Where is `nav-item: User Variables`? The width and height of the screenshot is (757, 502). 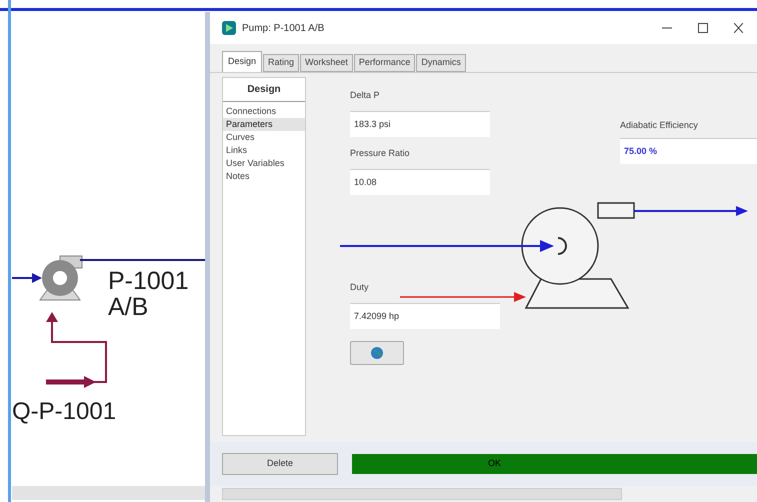
nav-item: User Variables is located at coordinates (264, 163).